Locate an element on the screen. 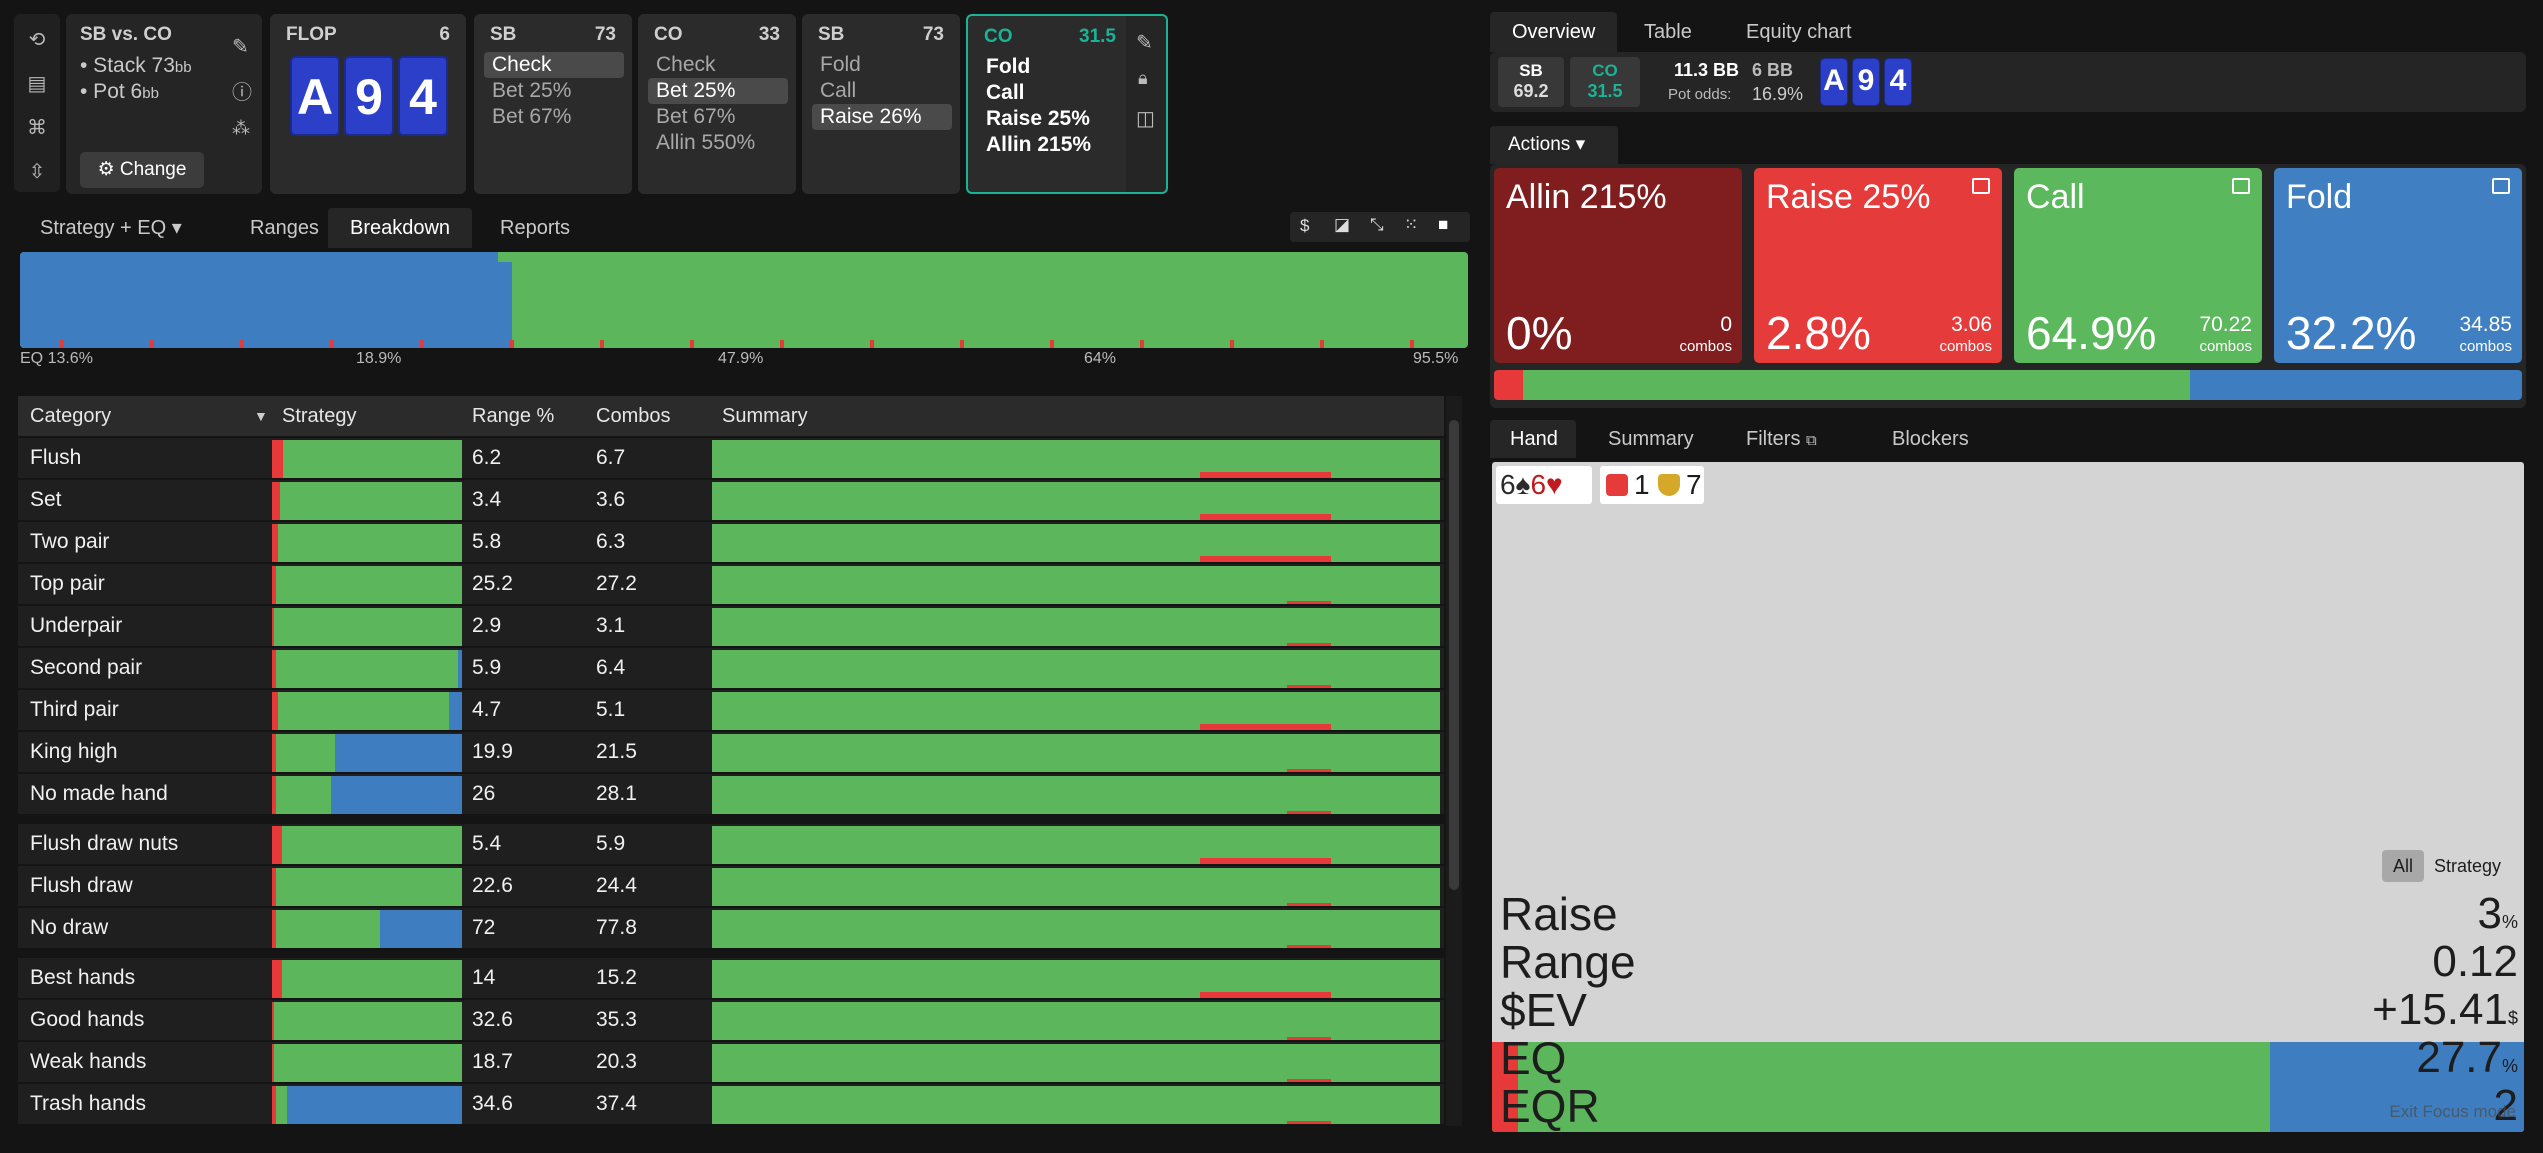 The width and height of the screenshot is (2543, 1153). align-icon: ⇳ is located at coordinates (37, 172).